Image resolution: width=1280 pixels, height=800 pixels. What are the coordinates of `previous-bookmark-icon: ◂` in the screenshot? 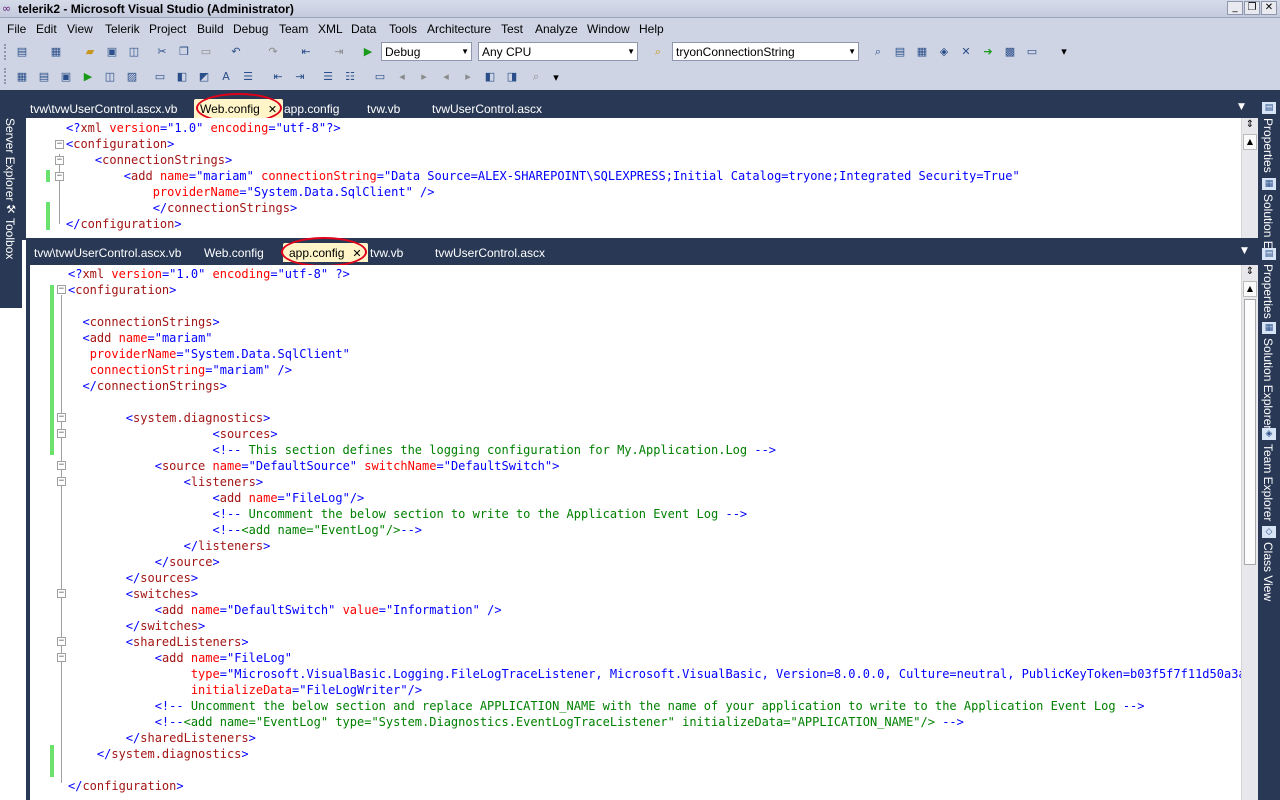 It's located at (402, 77).